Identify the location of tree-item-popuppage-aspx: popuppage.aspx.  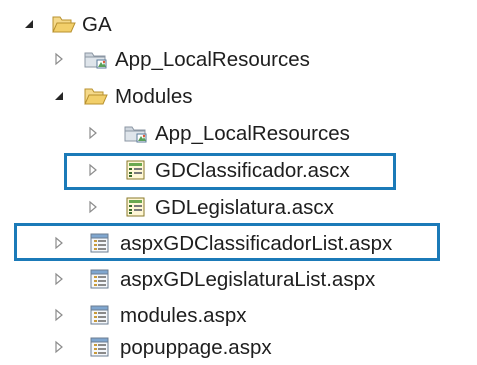
(235, 348).